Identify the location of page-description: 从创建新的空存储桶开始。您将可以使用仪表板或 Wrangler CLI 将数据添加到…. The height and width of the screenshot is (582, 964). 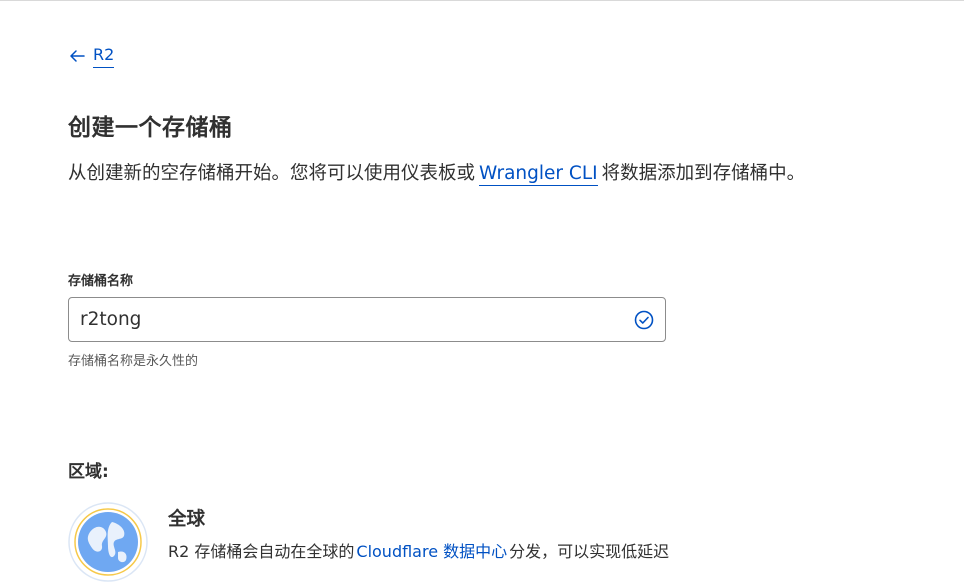
(436, 174).